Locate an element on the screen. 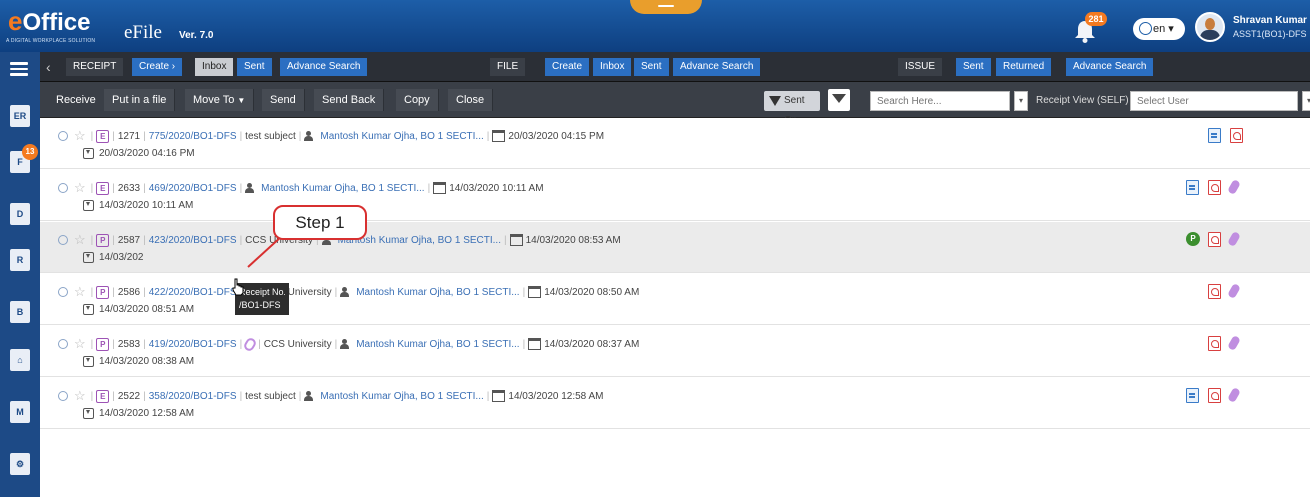 This screenshot has width=1310, height=497. search-dropdown-button: ▾ is located at coordinates (1021, 101).